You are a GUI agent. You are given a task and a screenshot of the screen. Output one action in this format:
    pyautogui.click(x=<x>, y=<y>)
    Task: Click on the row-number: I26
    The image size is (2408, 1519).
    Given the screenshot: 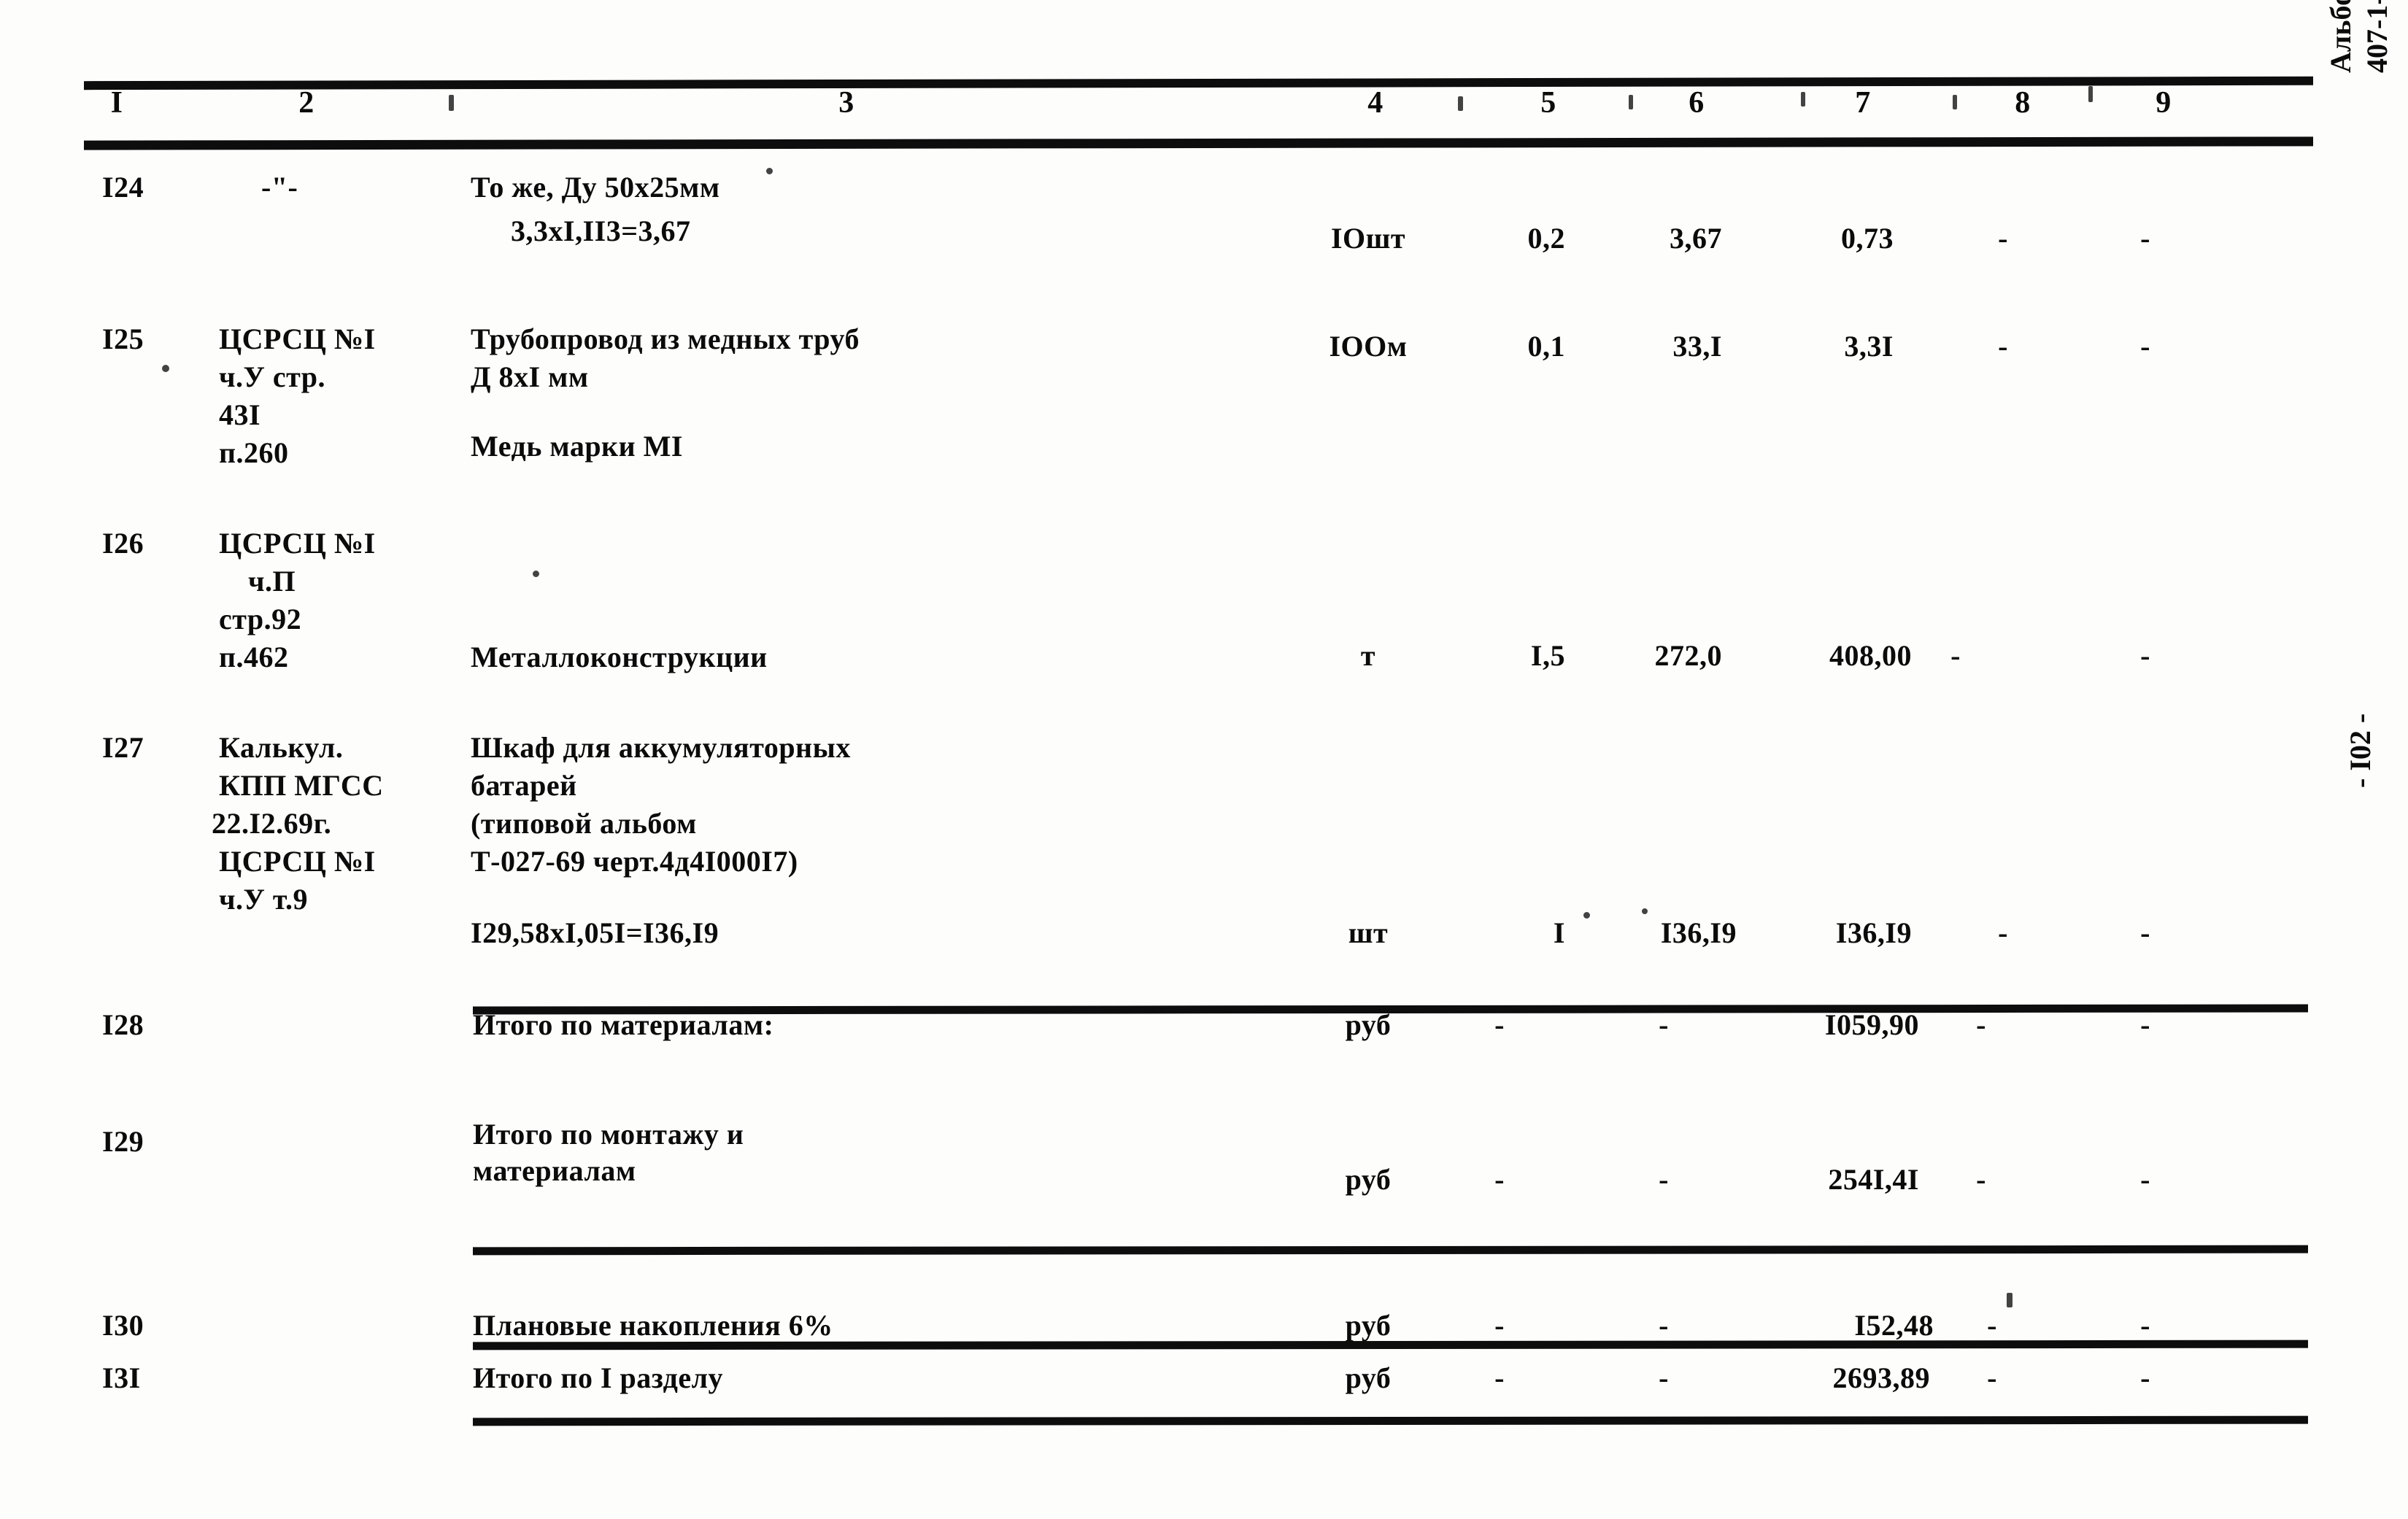 What is the action you would take?
    pyautogui.click(x=123, y=543)
    